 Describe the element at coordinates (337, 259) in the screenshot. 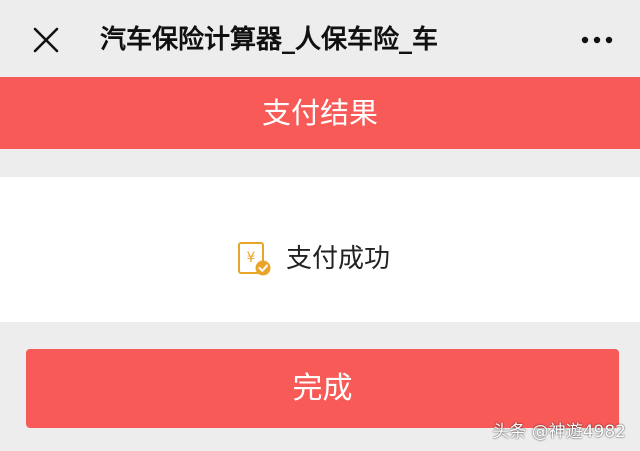

I see `status-text: 支付成功` at that location.